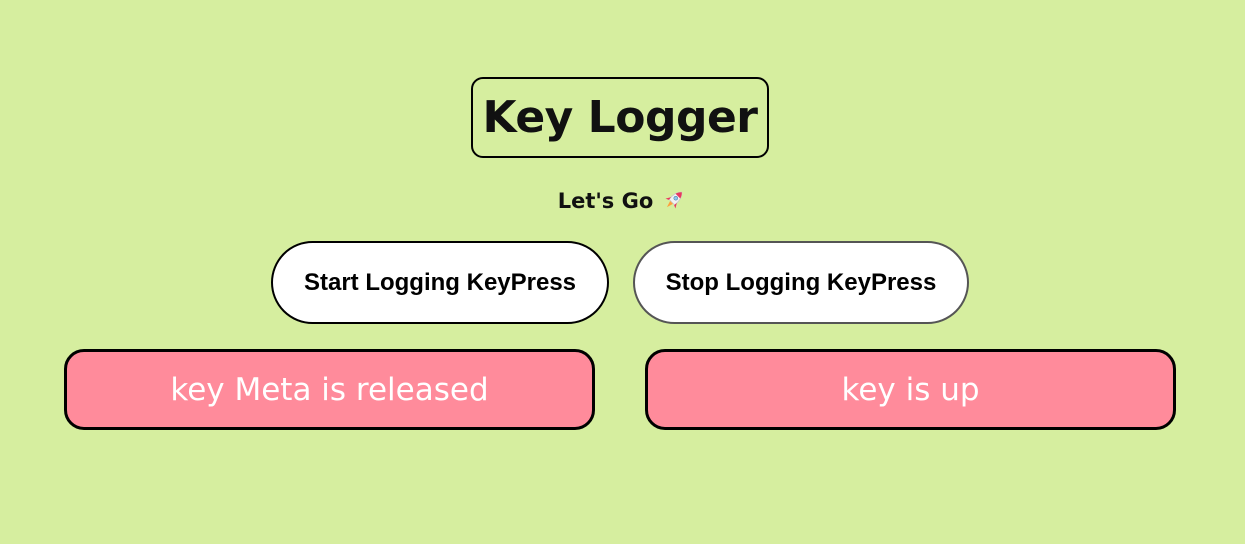 The image size is (1245, 544). What do you see at coordinates (801, 282) in the screenshot?
I see `stop-logging-button: Stop Logging KeyPress` at bounding box center [801, 282].